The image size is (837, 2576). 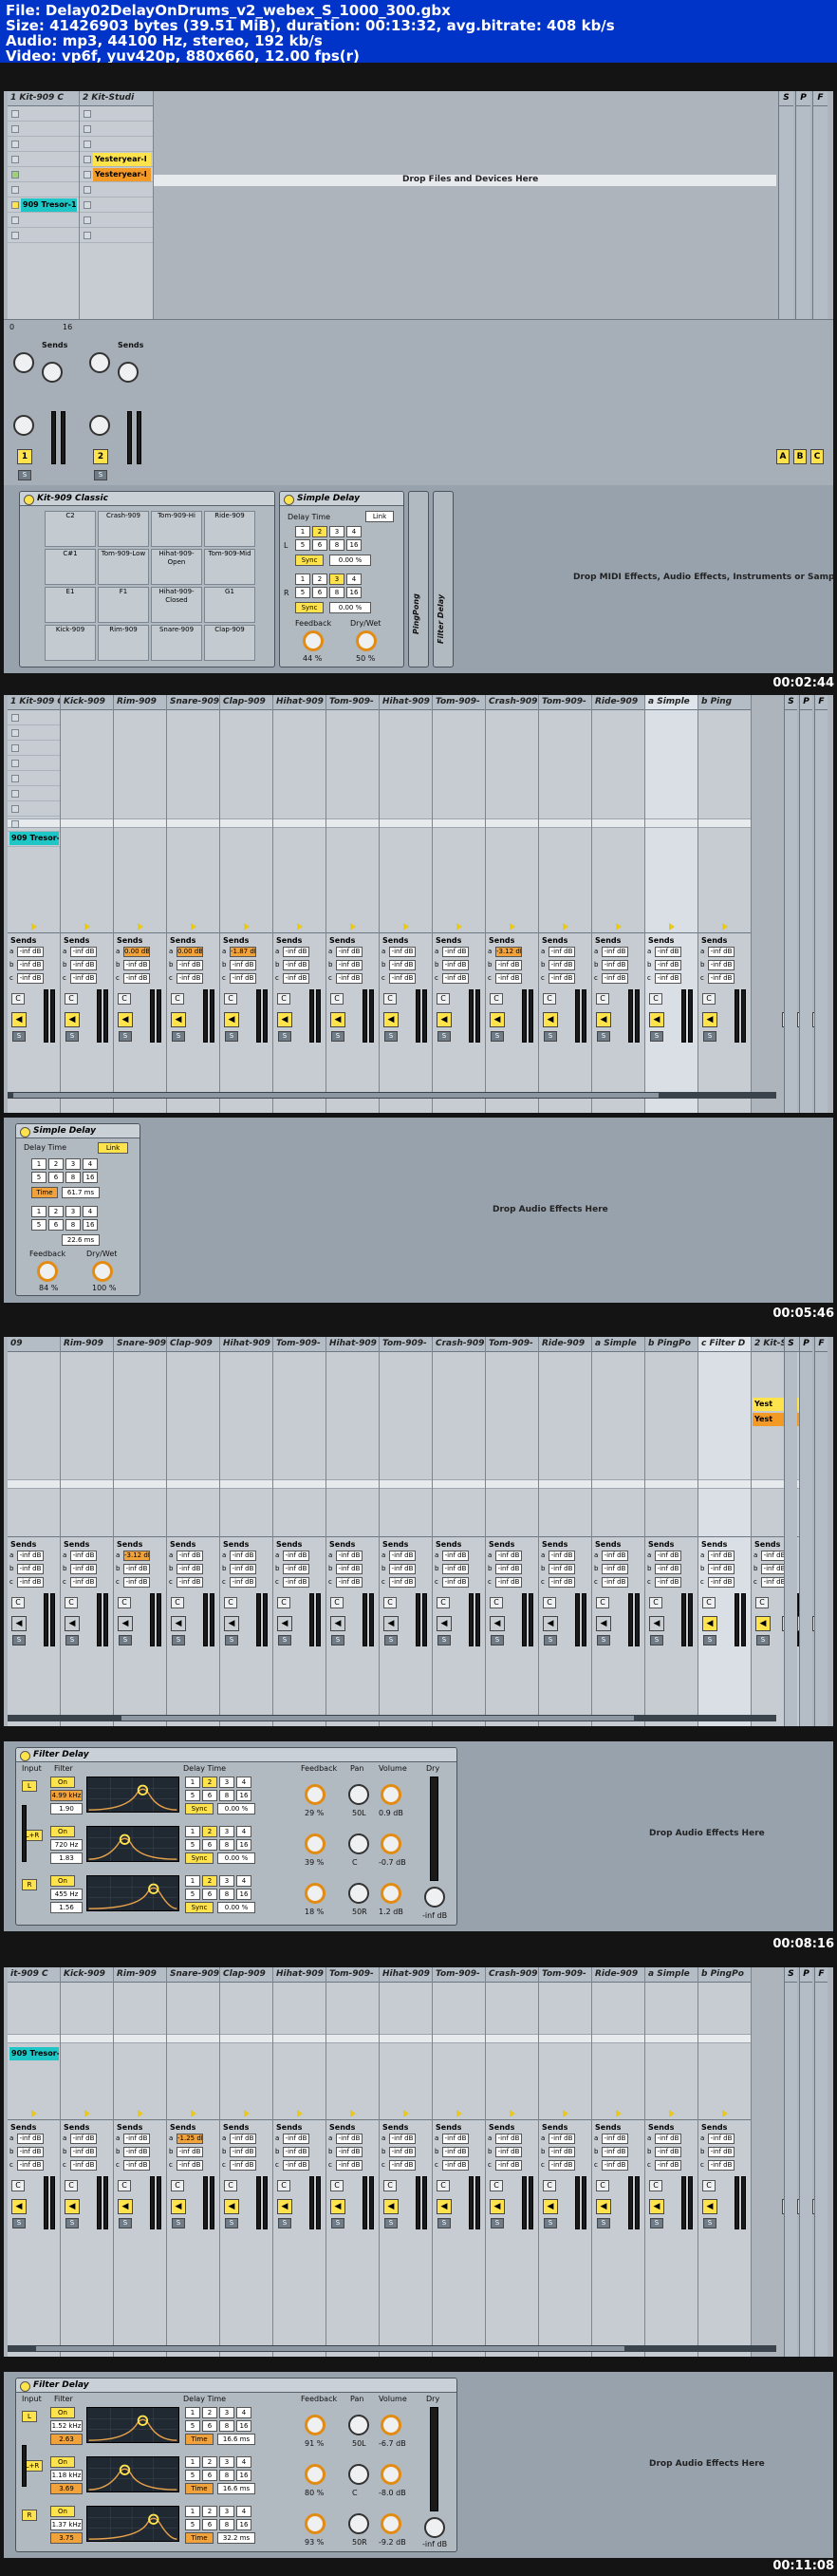 What do you see at coordinates (800, 456) in the screenshot?
I see `return-b-button: B` at bounding box center [800, 456].